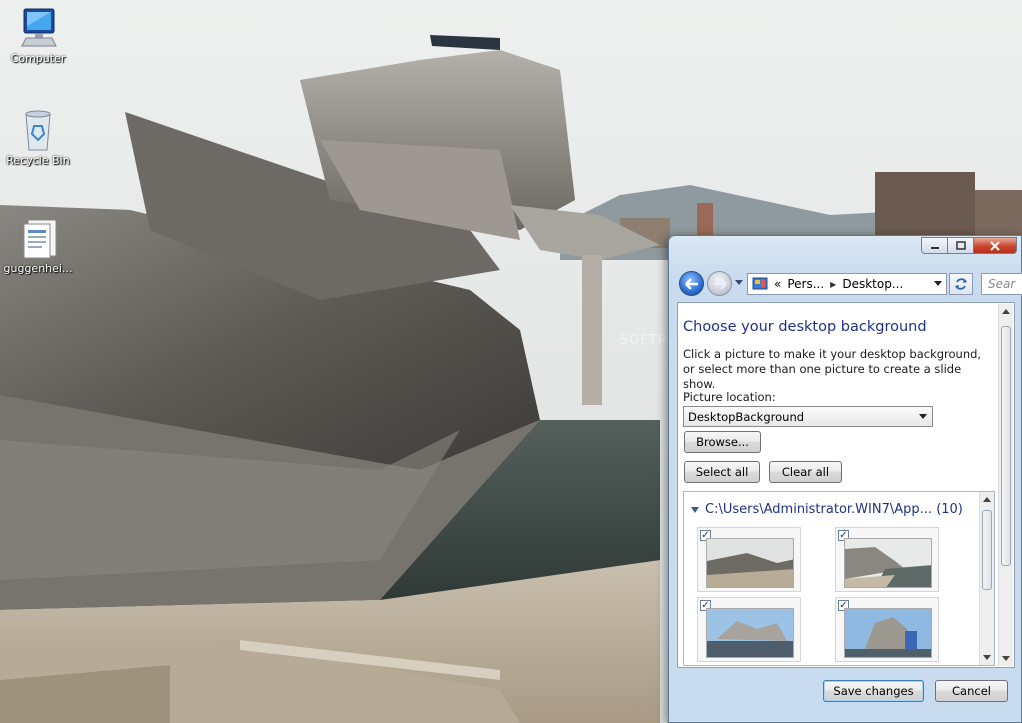 The width and height of the screenshot is (1022, 723). What do you see at coordinates (695, 509) in the screenshot?
I see `collapse-triangle-icon` at bounding box center [695, 509].